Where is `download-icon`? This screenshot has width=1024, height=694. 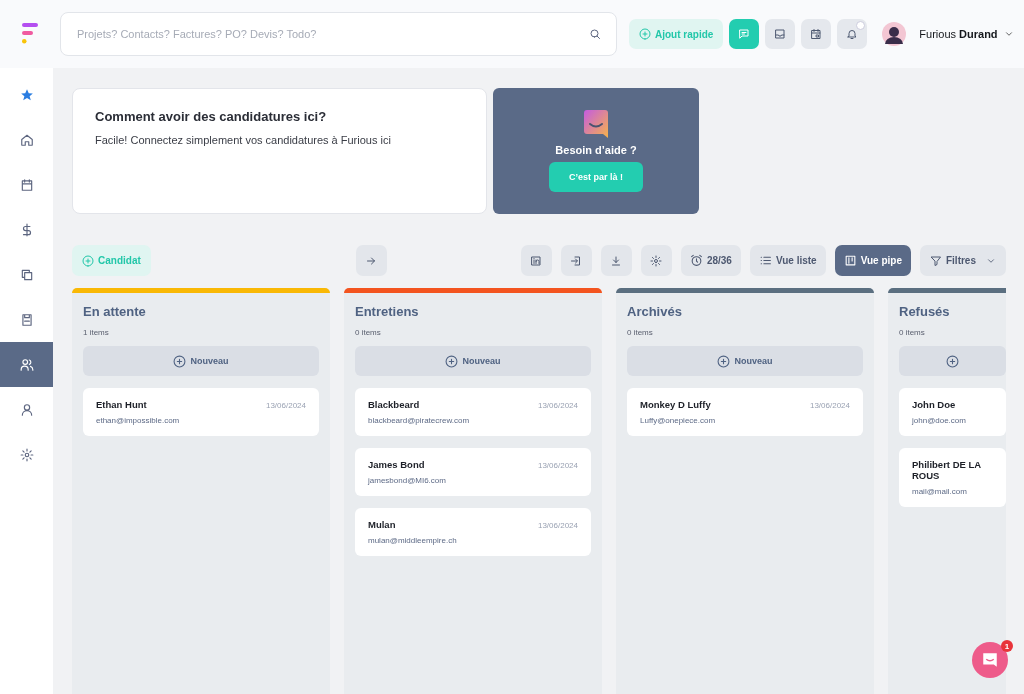 download-icon is located at coordinates (616, 260).